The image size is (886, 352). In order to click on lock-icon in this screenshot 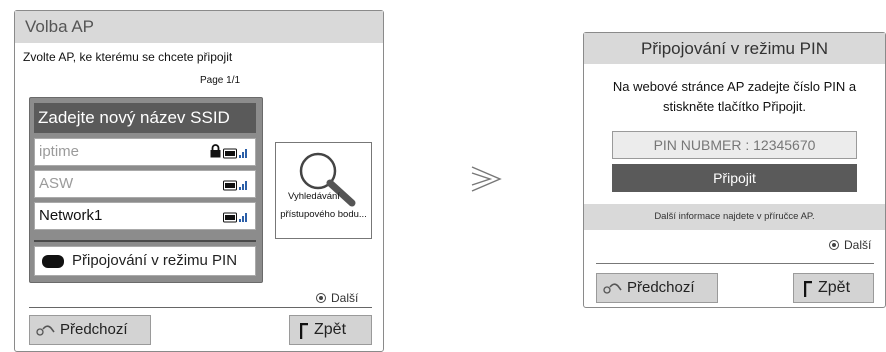, I will do `click(215, 151)`.